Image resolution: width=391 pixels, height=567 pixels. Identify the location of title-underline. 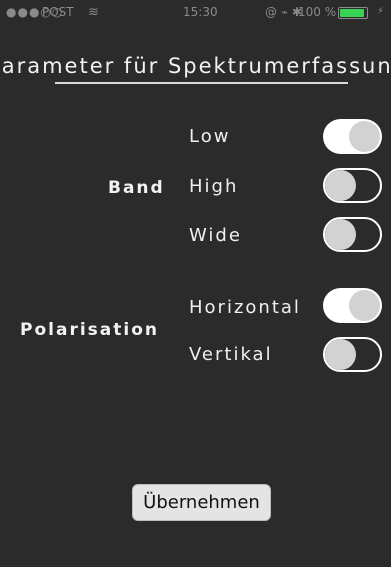
(201, 83).